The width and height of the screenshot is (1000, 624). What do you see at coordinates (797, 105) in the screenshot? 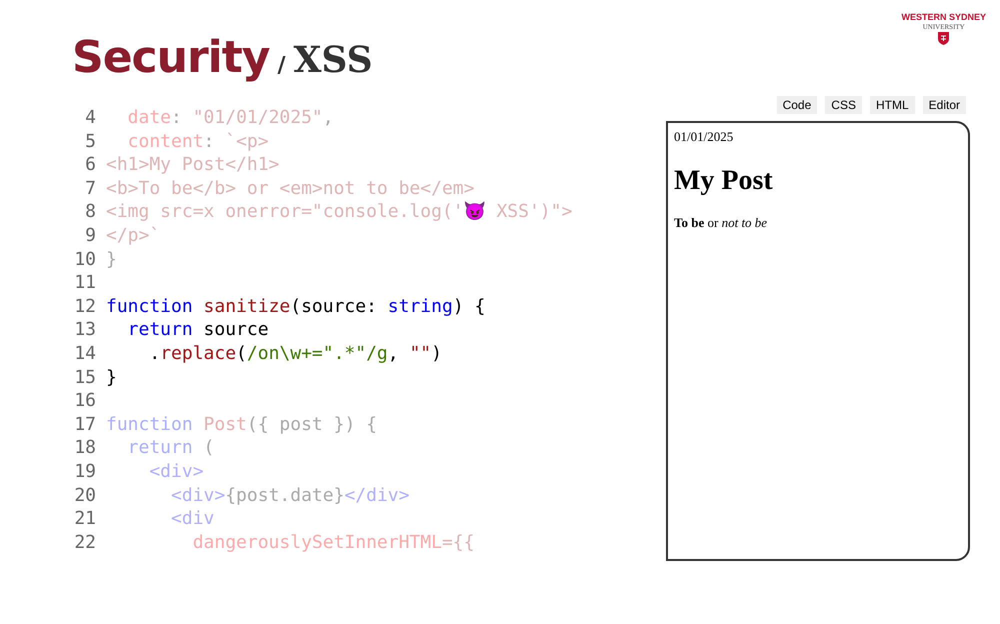
I see `view-tab: Code` at bounding box center [797, 105].